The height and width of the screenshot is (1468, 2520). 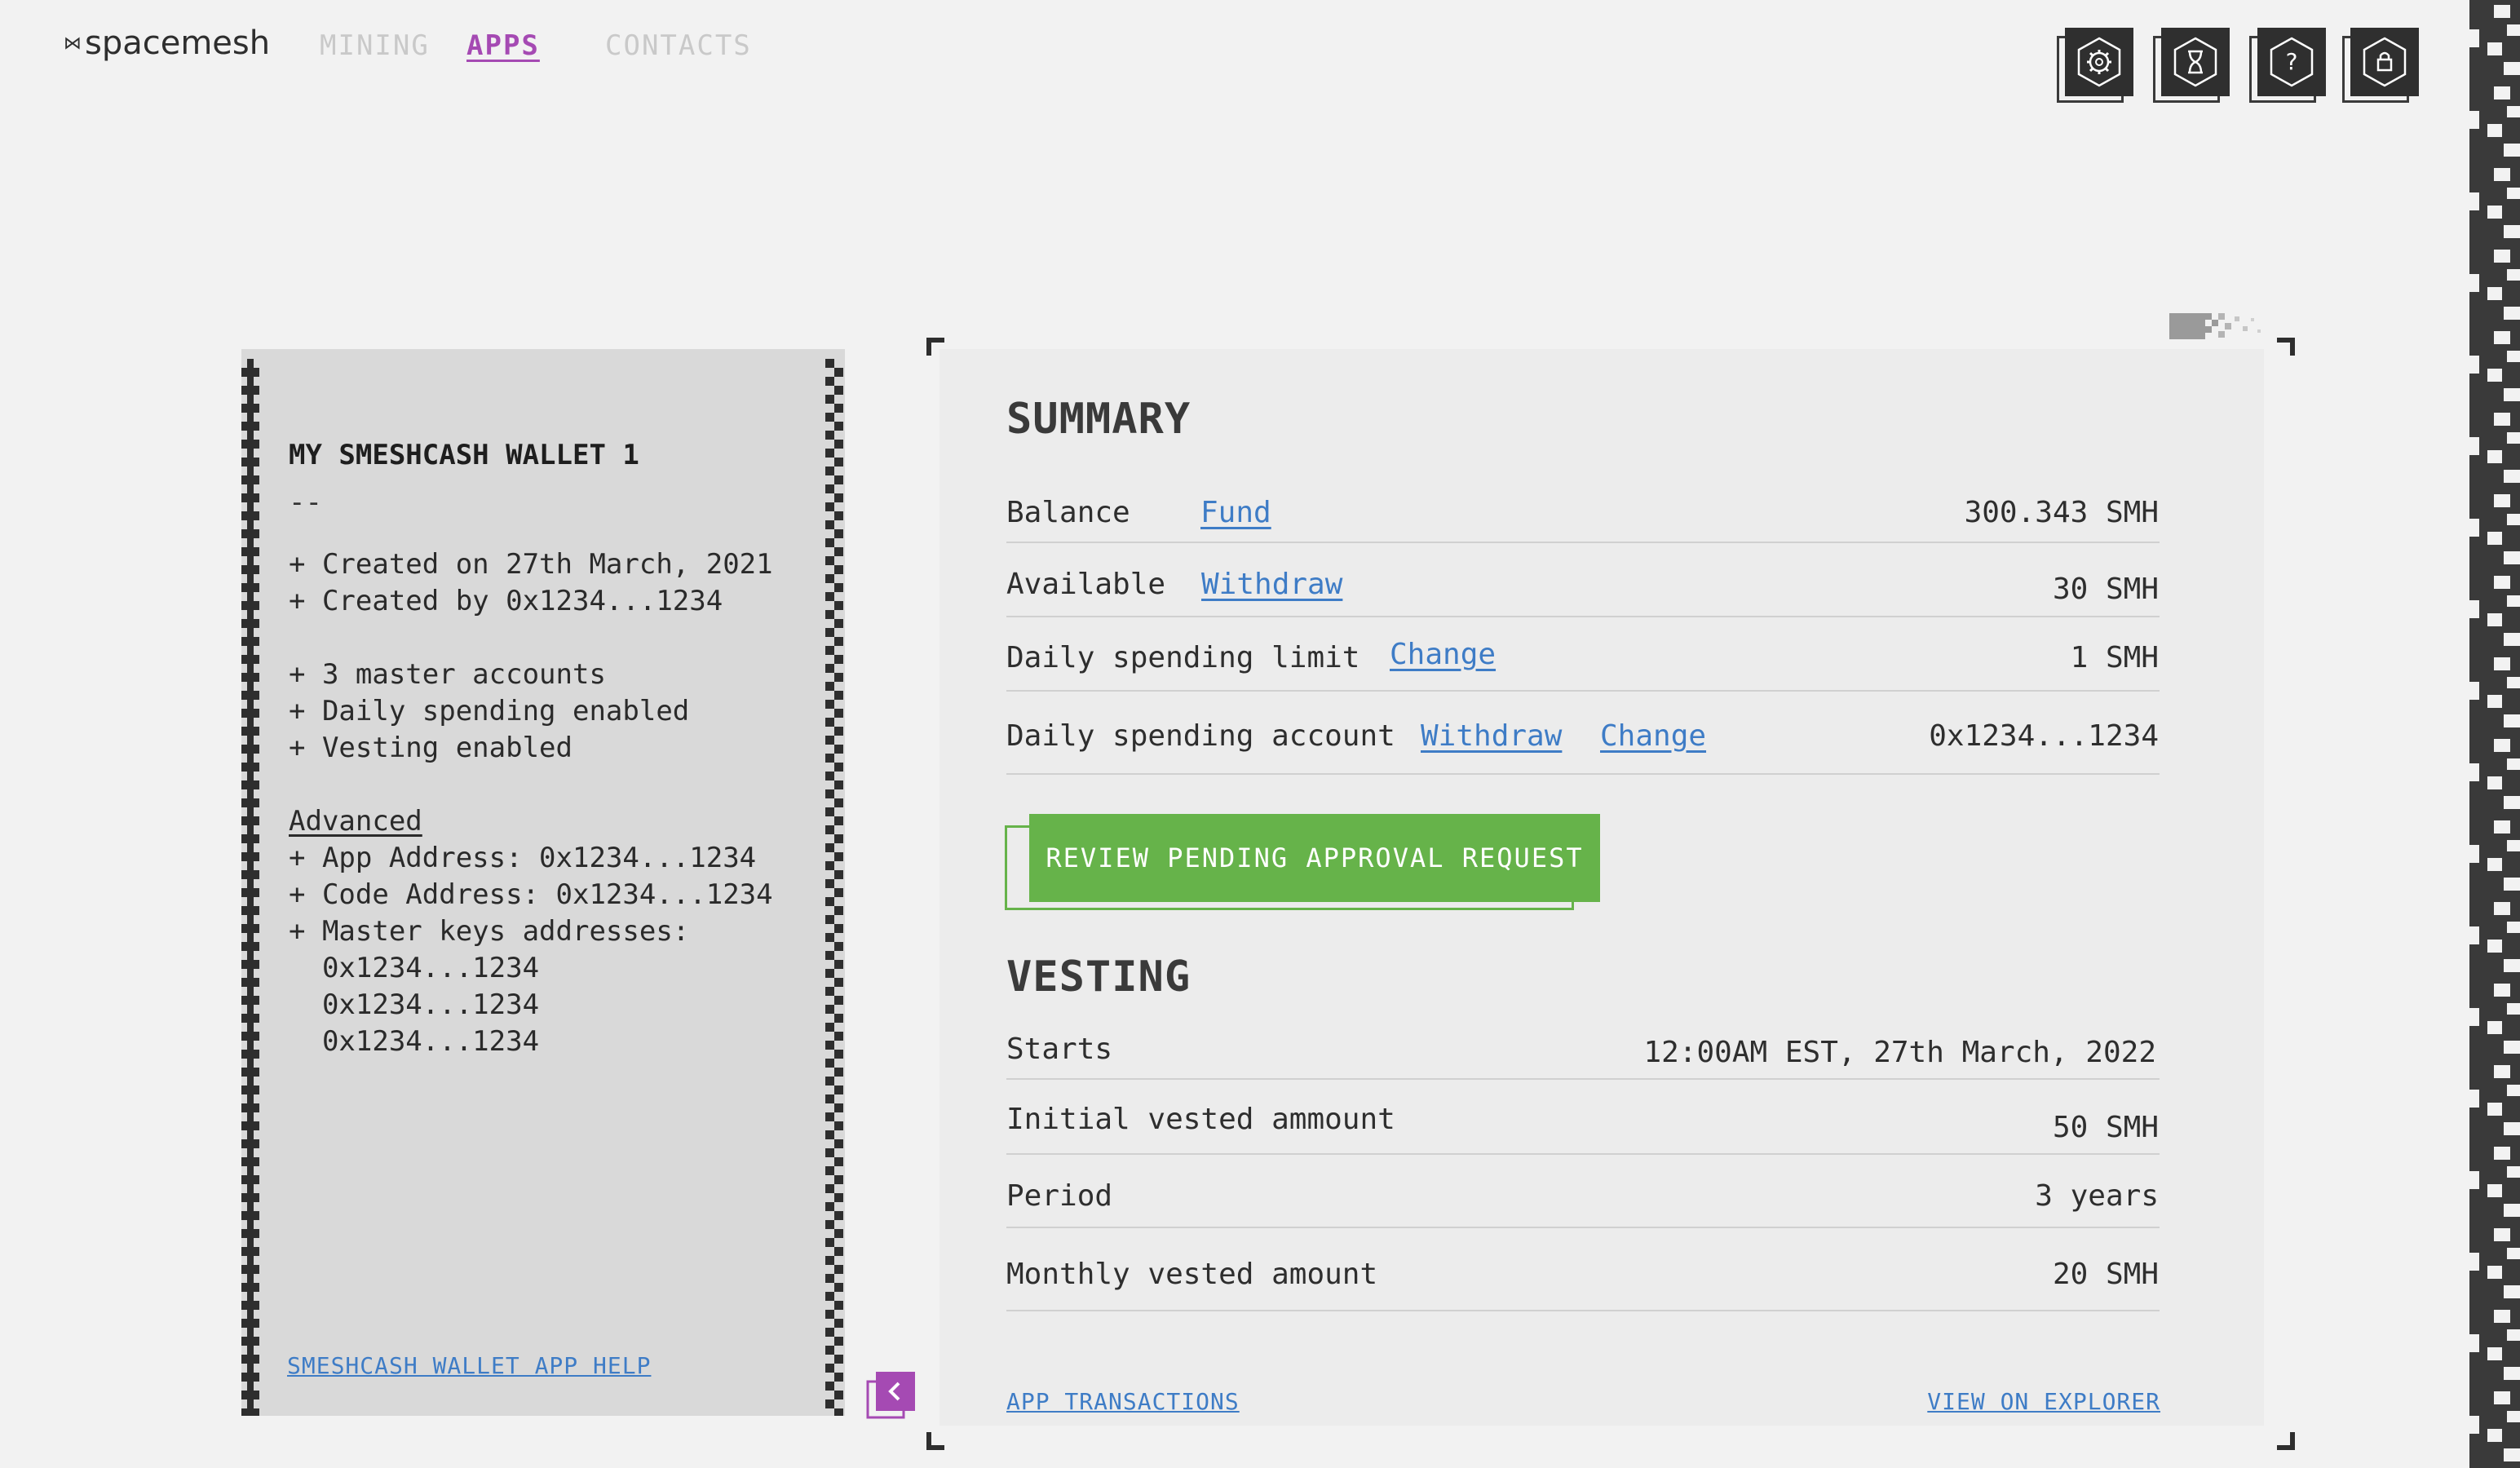 What do you see at coordinates (2114, 657) in the screenshot?
I see `daily-limit-value: 1 SMH` at bounding box center [2114, 657].